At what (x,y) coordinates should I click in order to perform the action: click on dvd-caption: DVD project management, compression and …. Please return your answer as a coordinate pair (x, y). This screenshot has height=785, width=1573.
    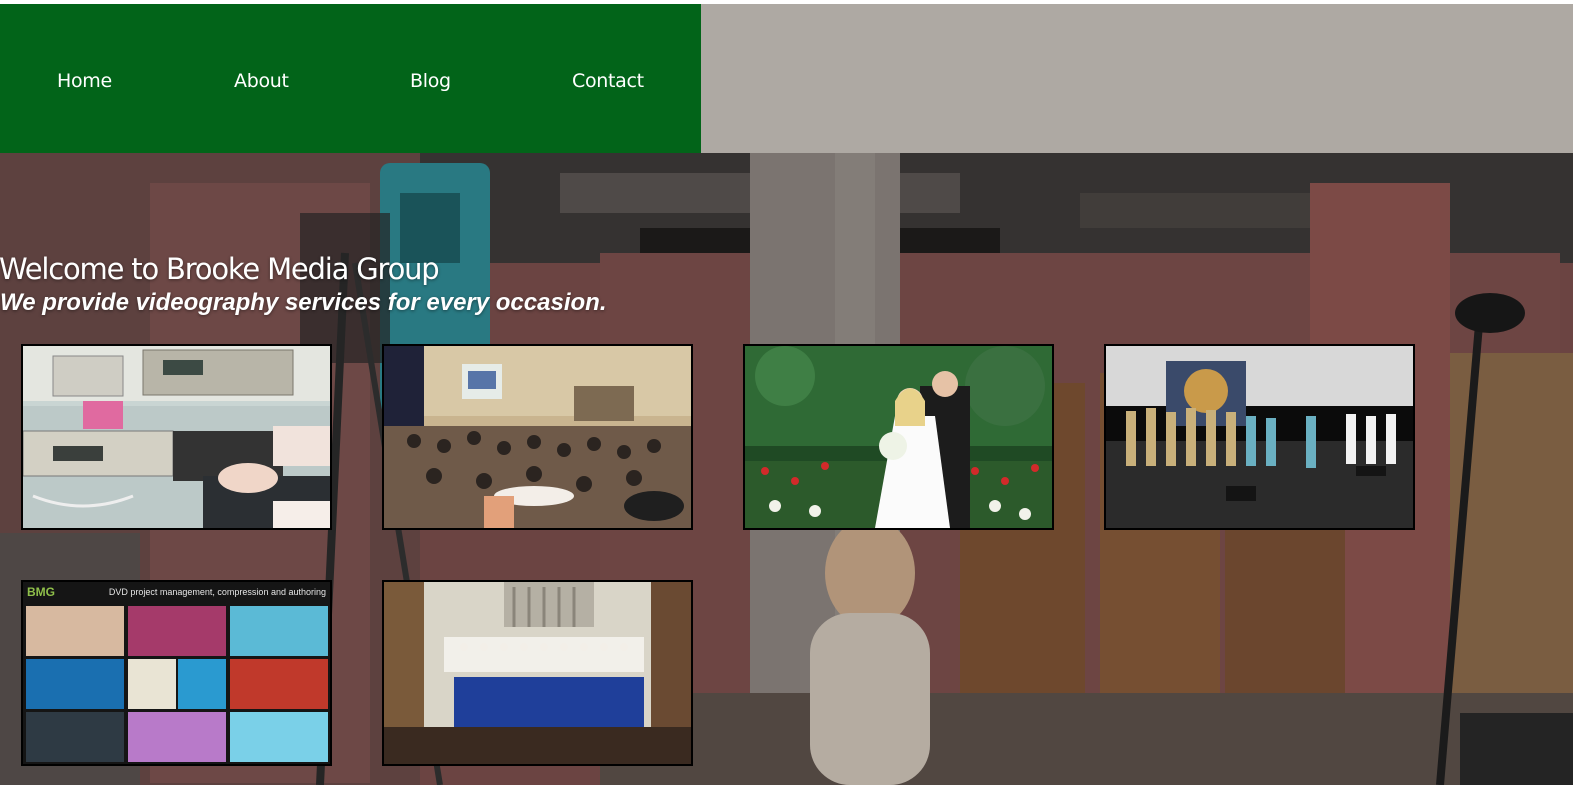
    Looking at the image, I should click on (217, 592).